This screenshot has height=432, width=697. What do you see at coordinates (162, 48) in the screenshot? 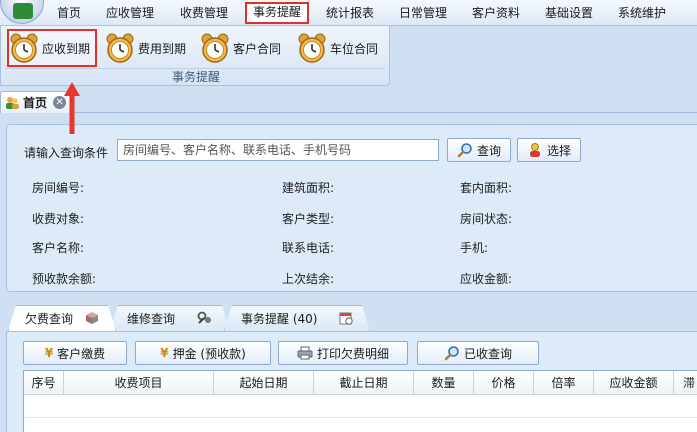
I see `fee-due-label: 费用到期` at bounding box center [162, 48].